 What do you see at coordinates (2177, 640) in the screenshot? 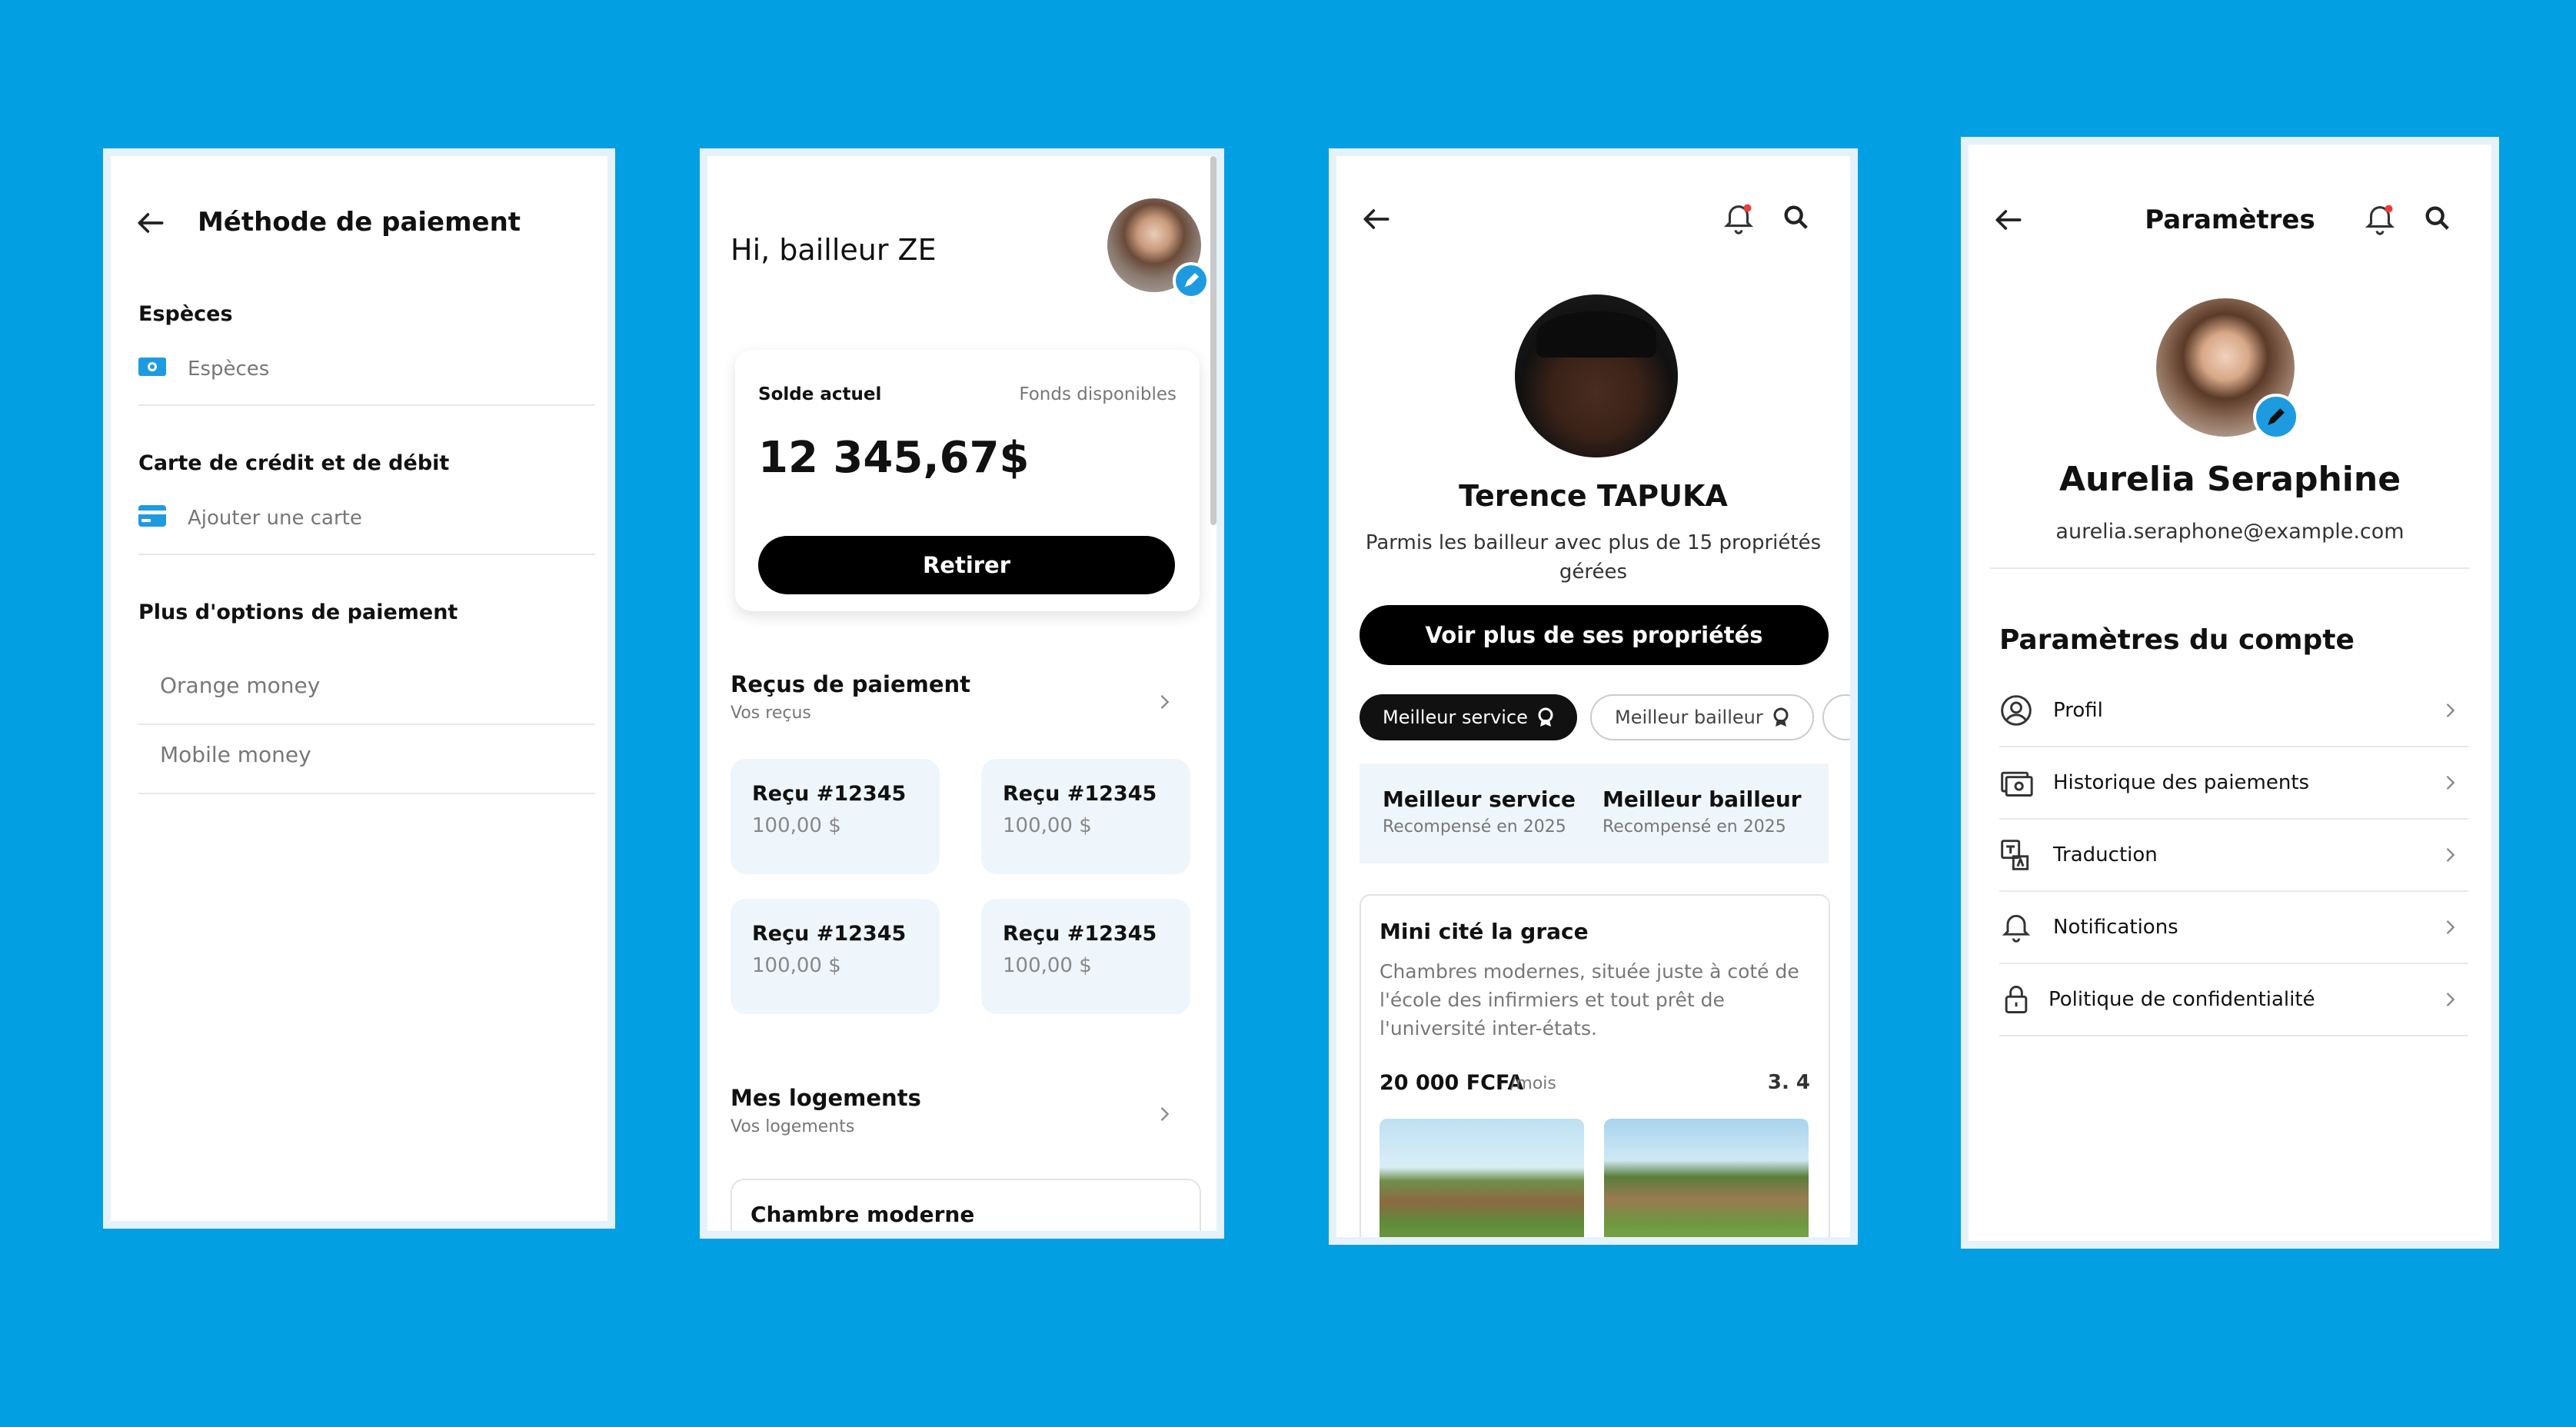
I see `account-settings-title: Paramètres du compte` at bounding box center [2177, 640].